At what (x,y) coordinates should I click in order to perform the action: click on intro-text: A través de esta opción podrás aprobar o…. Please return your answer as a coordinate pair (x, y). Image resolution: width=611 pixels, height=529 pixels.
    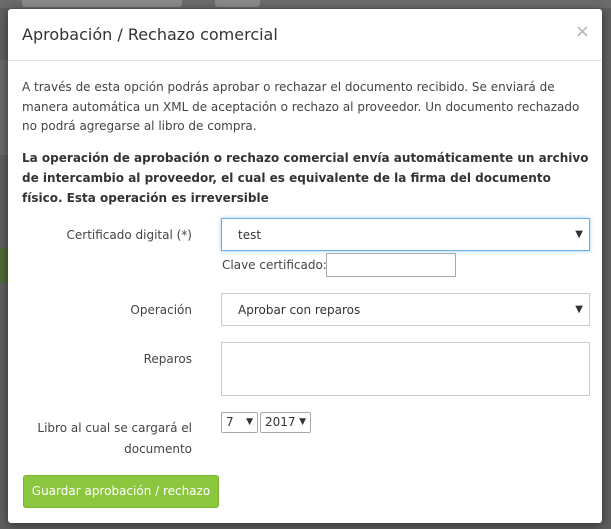
    Looking at the image, I should click on (301, 106).